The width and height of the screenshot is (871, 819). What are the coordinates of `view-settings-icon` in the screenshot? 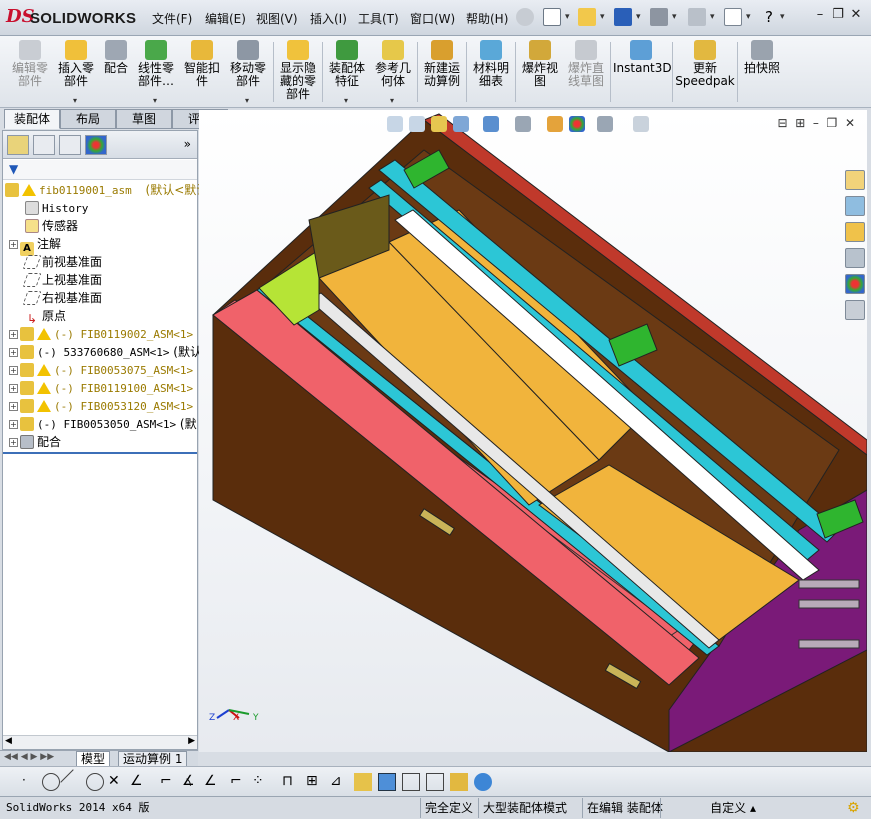 It's located at (641, 124).